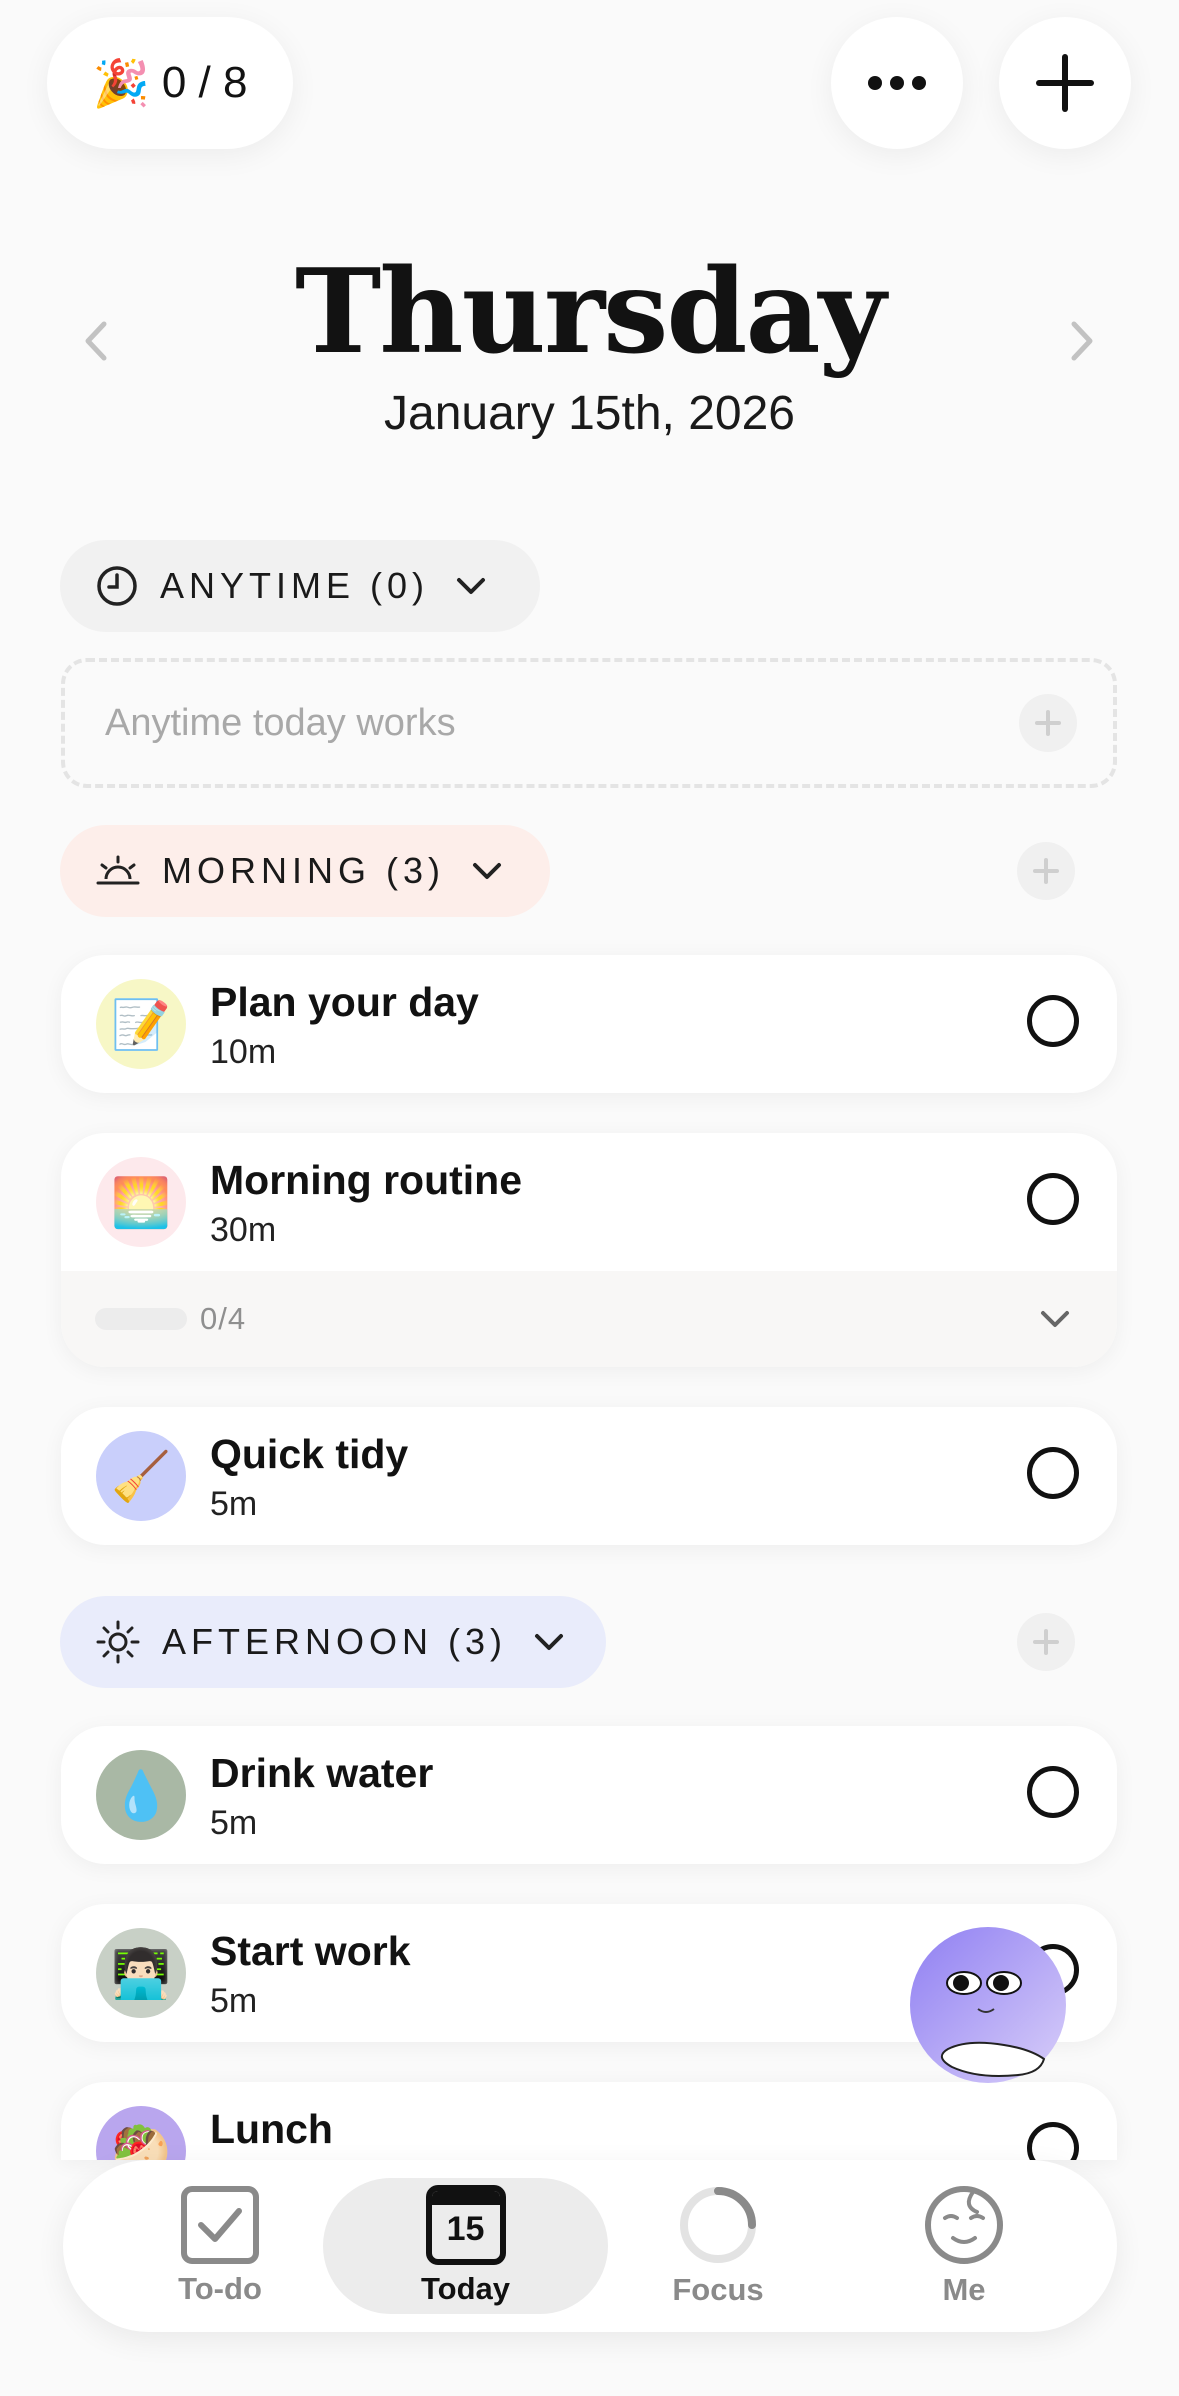 The image size is (1179, 2396). I want to click on task-duration: 10m, so click(243, 1052).